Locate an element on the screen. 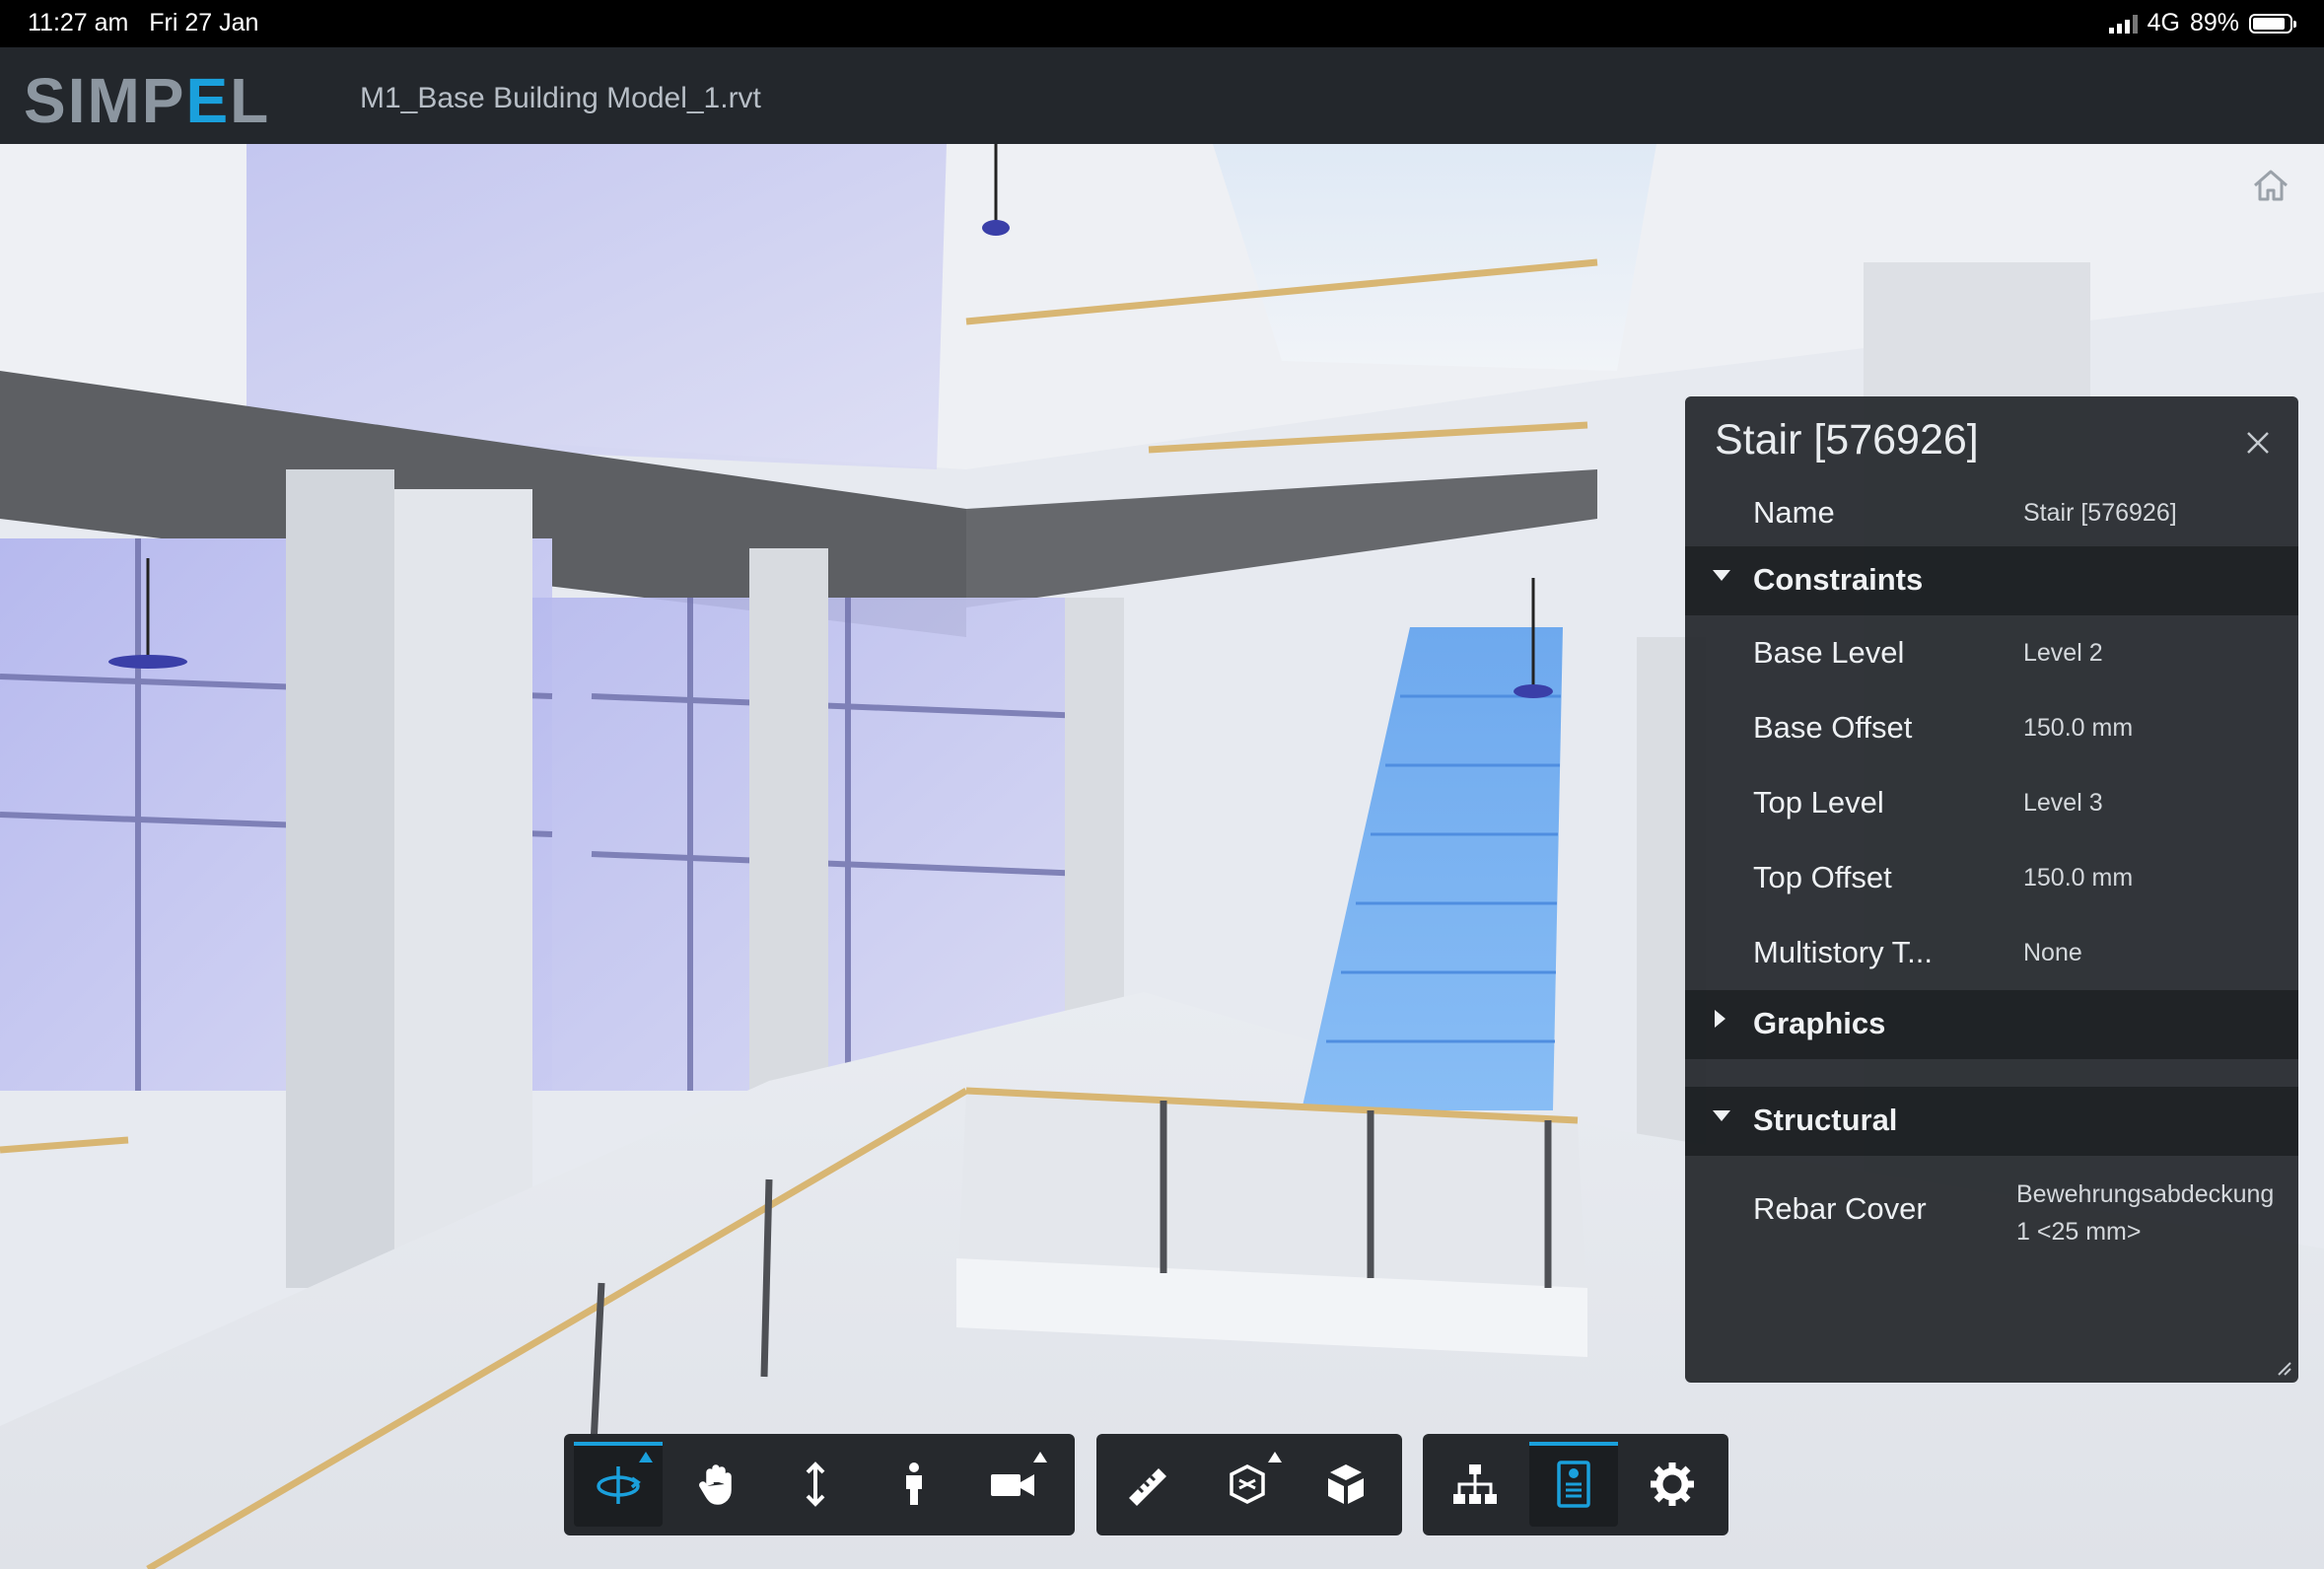 Image resolution: width=2324 pixels, height=1569 pixels. orbit-tool-button is located at coordinates (618, 1485).